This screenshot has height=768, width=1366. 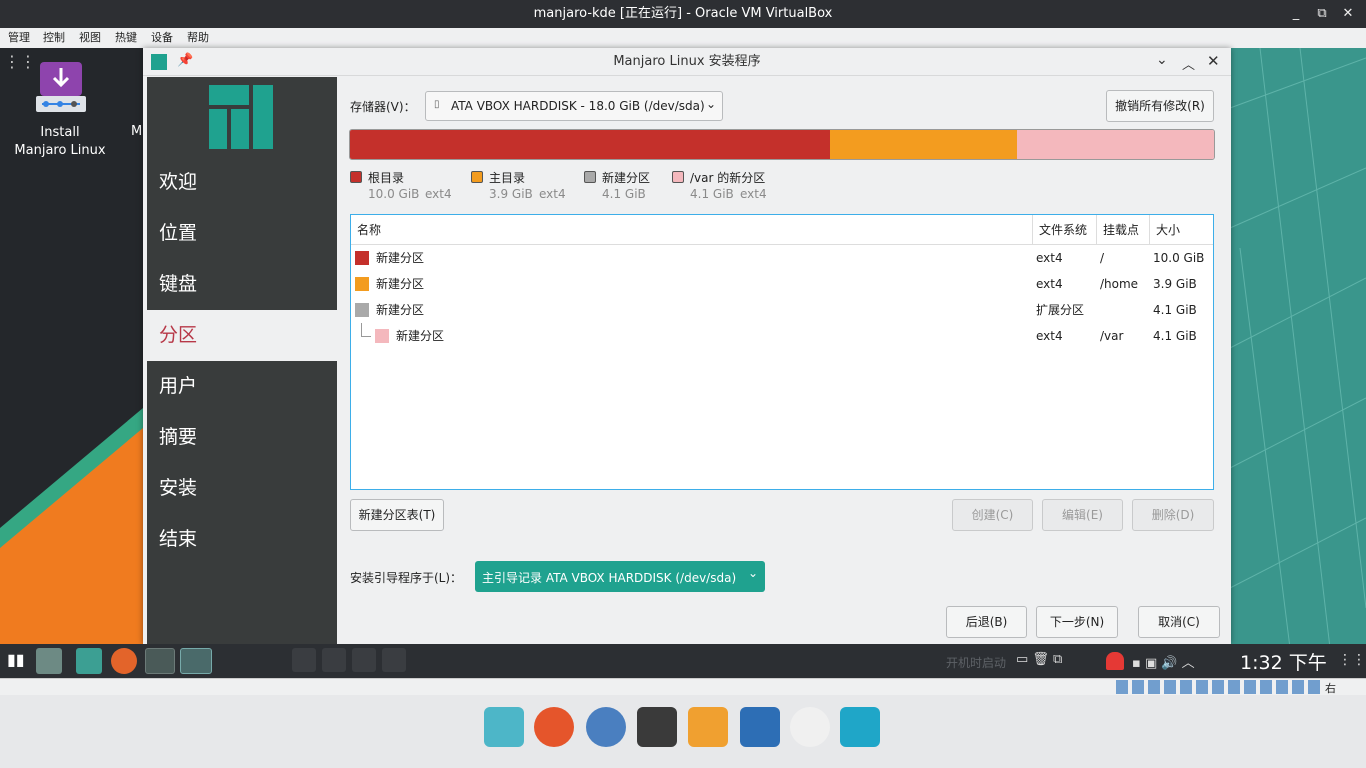 I want to click on sidebar-item-keyboard: 键盘, so click(x=178, y=284).